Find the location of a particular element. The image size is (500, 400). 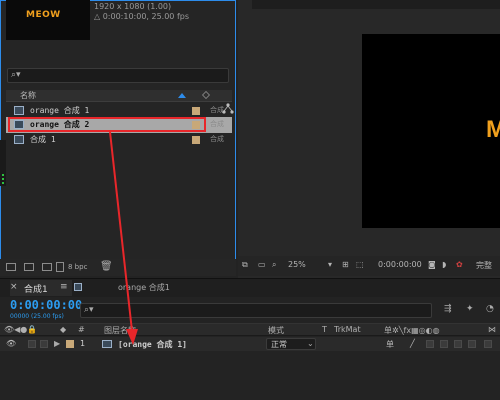

layer-number-column: # is located at coordinates (81, 329).